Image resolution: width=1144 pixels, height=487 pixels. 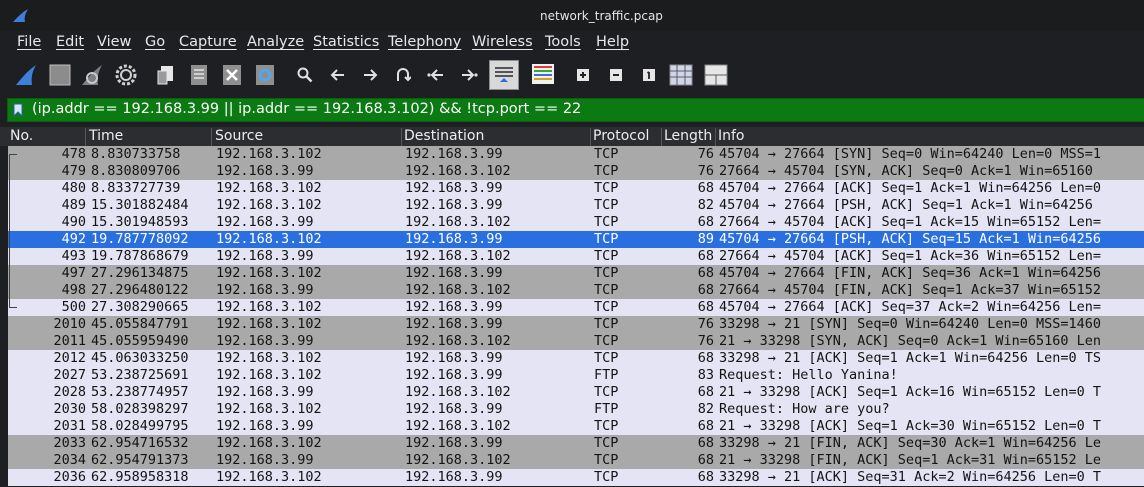 I want to click on column-time: Time, so click(x=149, y=137).